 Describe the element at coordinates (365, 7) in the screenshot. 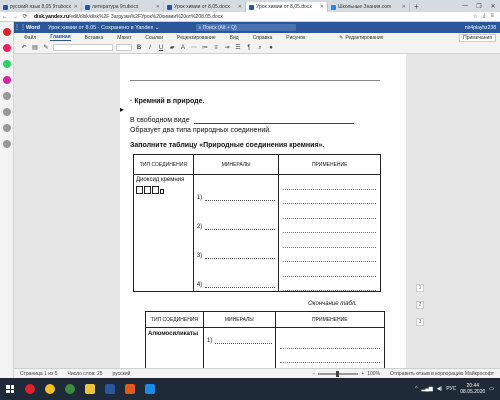

I see `tab-label: Школьные Знания.com` at that location.